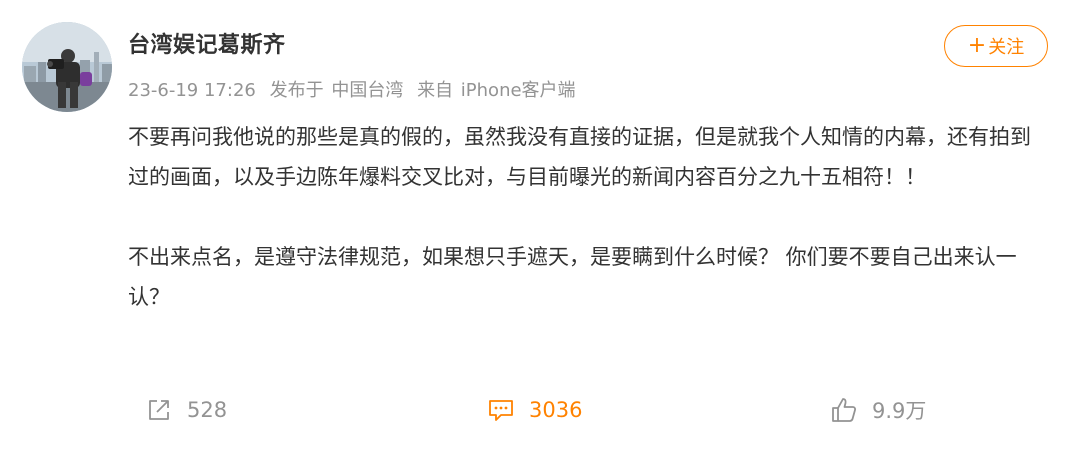  What do you see at coordinates (296, 90) in the screenshot?
I see `published-prefix: 发布于` at bounding box center [296, 90].